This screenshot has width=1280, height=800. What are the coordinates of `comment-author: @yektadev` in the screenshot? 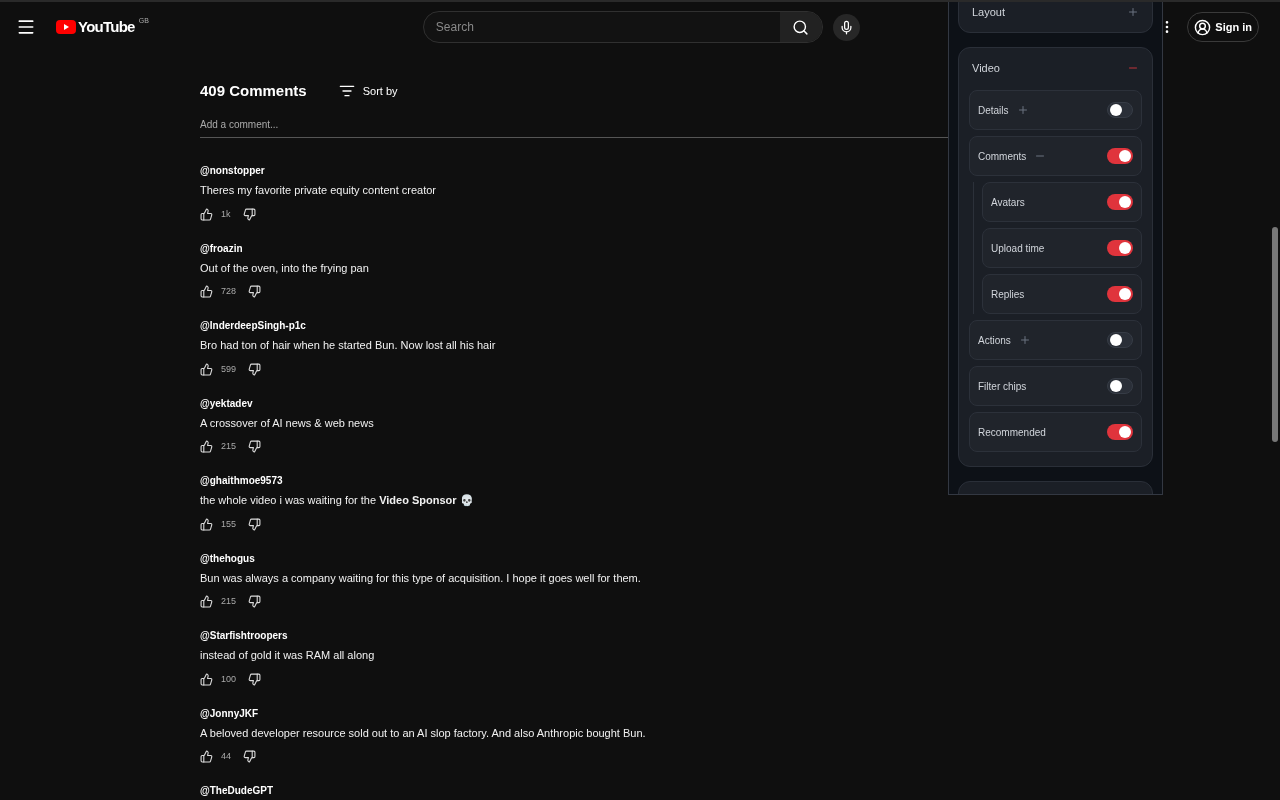 It's located at (226, 403).